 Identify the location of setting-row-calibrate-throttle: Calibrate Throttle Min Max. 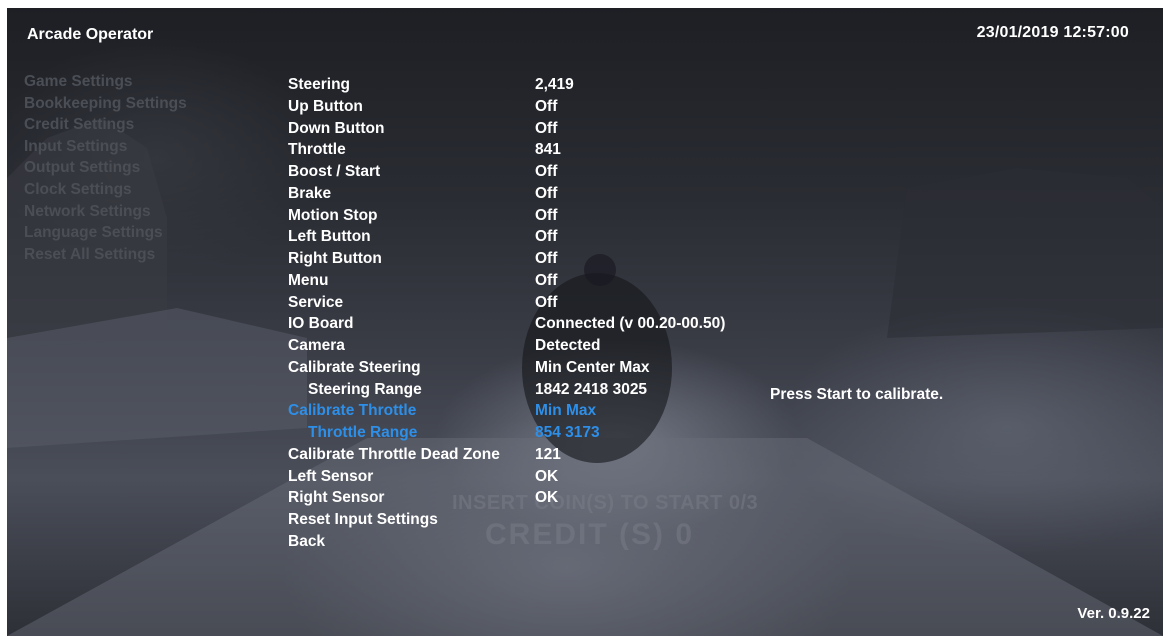
(442, 411).